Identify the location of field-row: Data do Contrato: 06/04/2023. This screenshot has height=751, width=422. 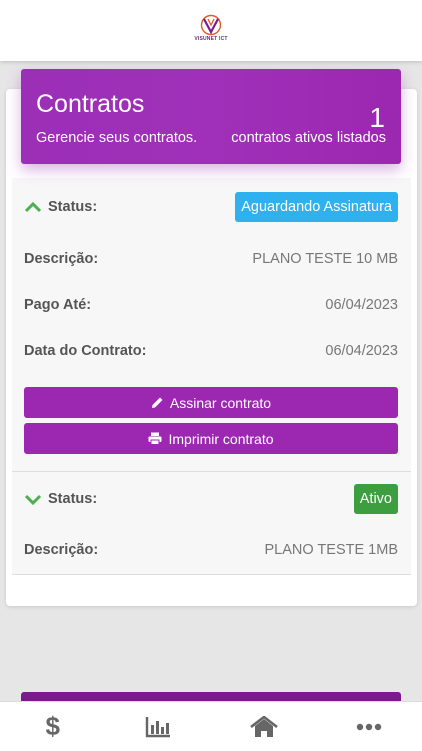
(211, 351).